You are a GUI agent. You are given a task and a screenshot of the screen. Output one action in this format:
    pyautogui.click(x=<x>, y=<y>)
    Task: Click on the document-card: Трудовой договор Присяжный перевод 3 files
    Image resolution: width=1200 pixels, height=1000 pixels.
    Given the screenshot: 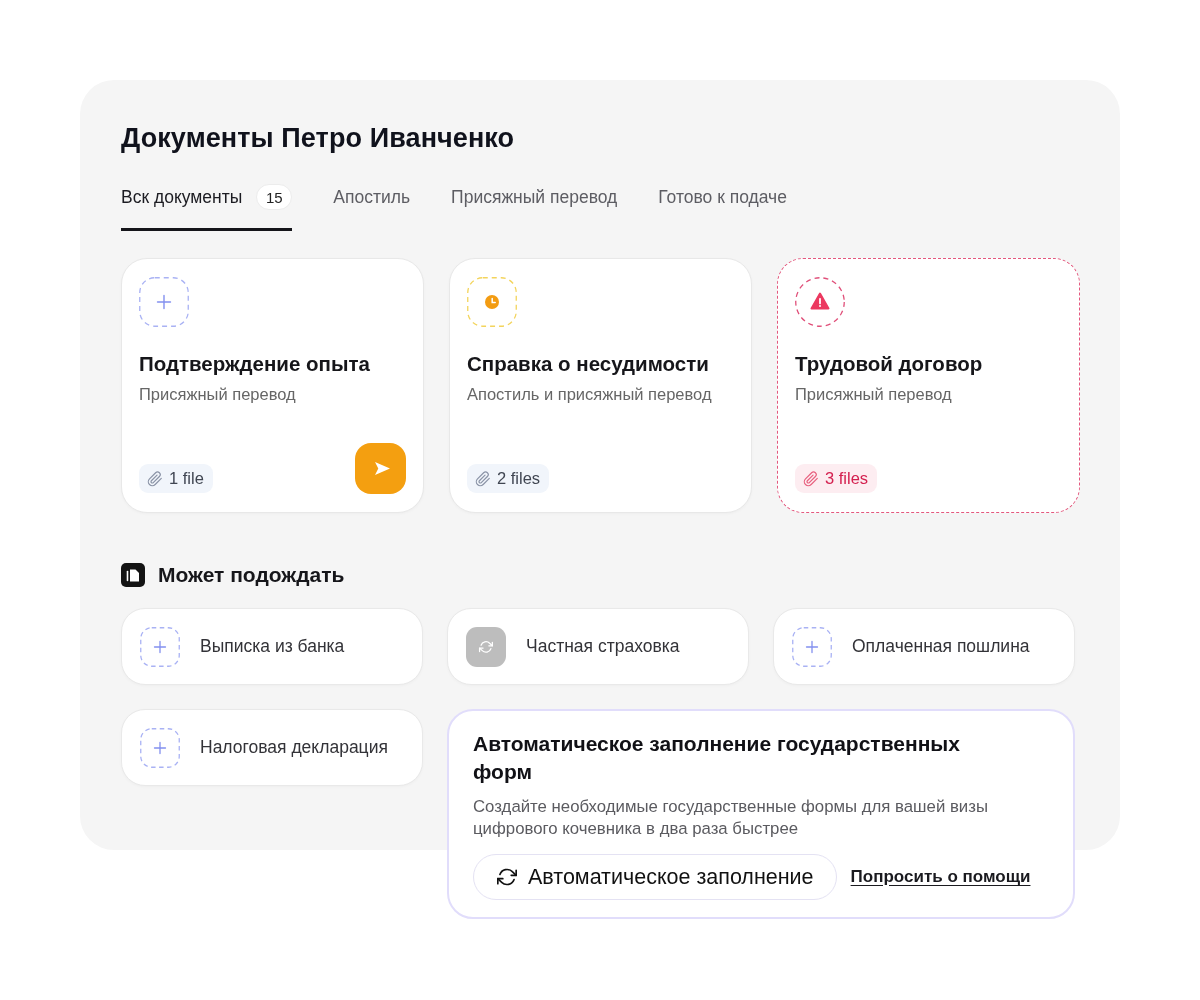 What is the action you would take?
    pyautogui.click(x=928, y=385)
    